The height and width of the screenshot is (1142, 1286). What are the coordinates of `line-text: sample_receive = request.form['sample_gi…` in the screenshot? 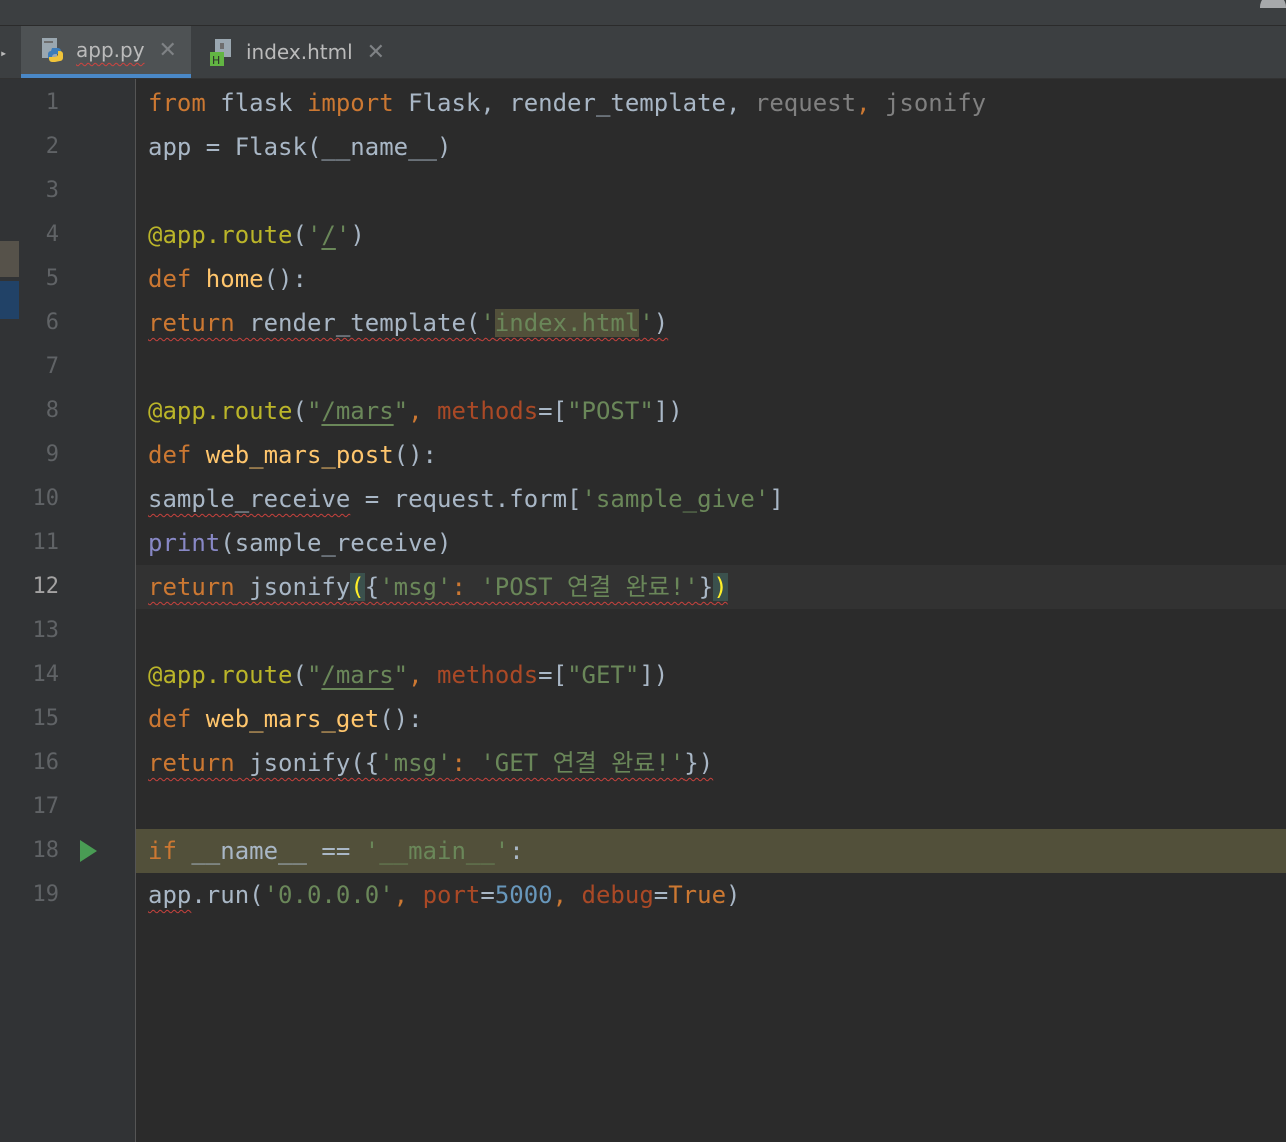 It's located at (466, 499).